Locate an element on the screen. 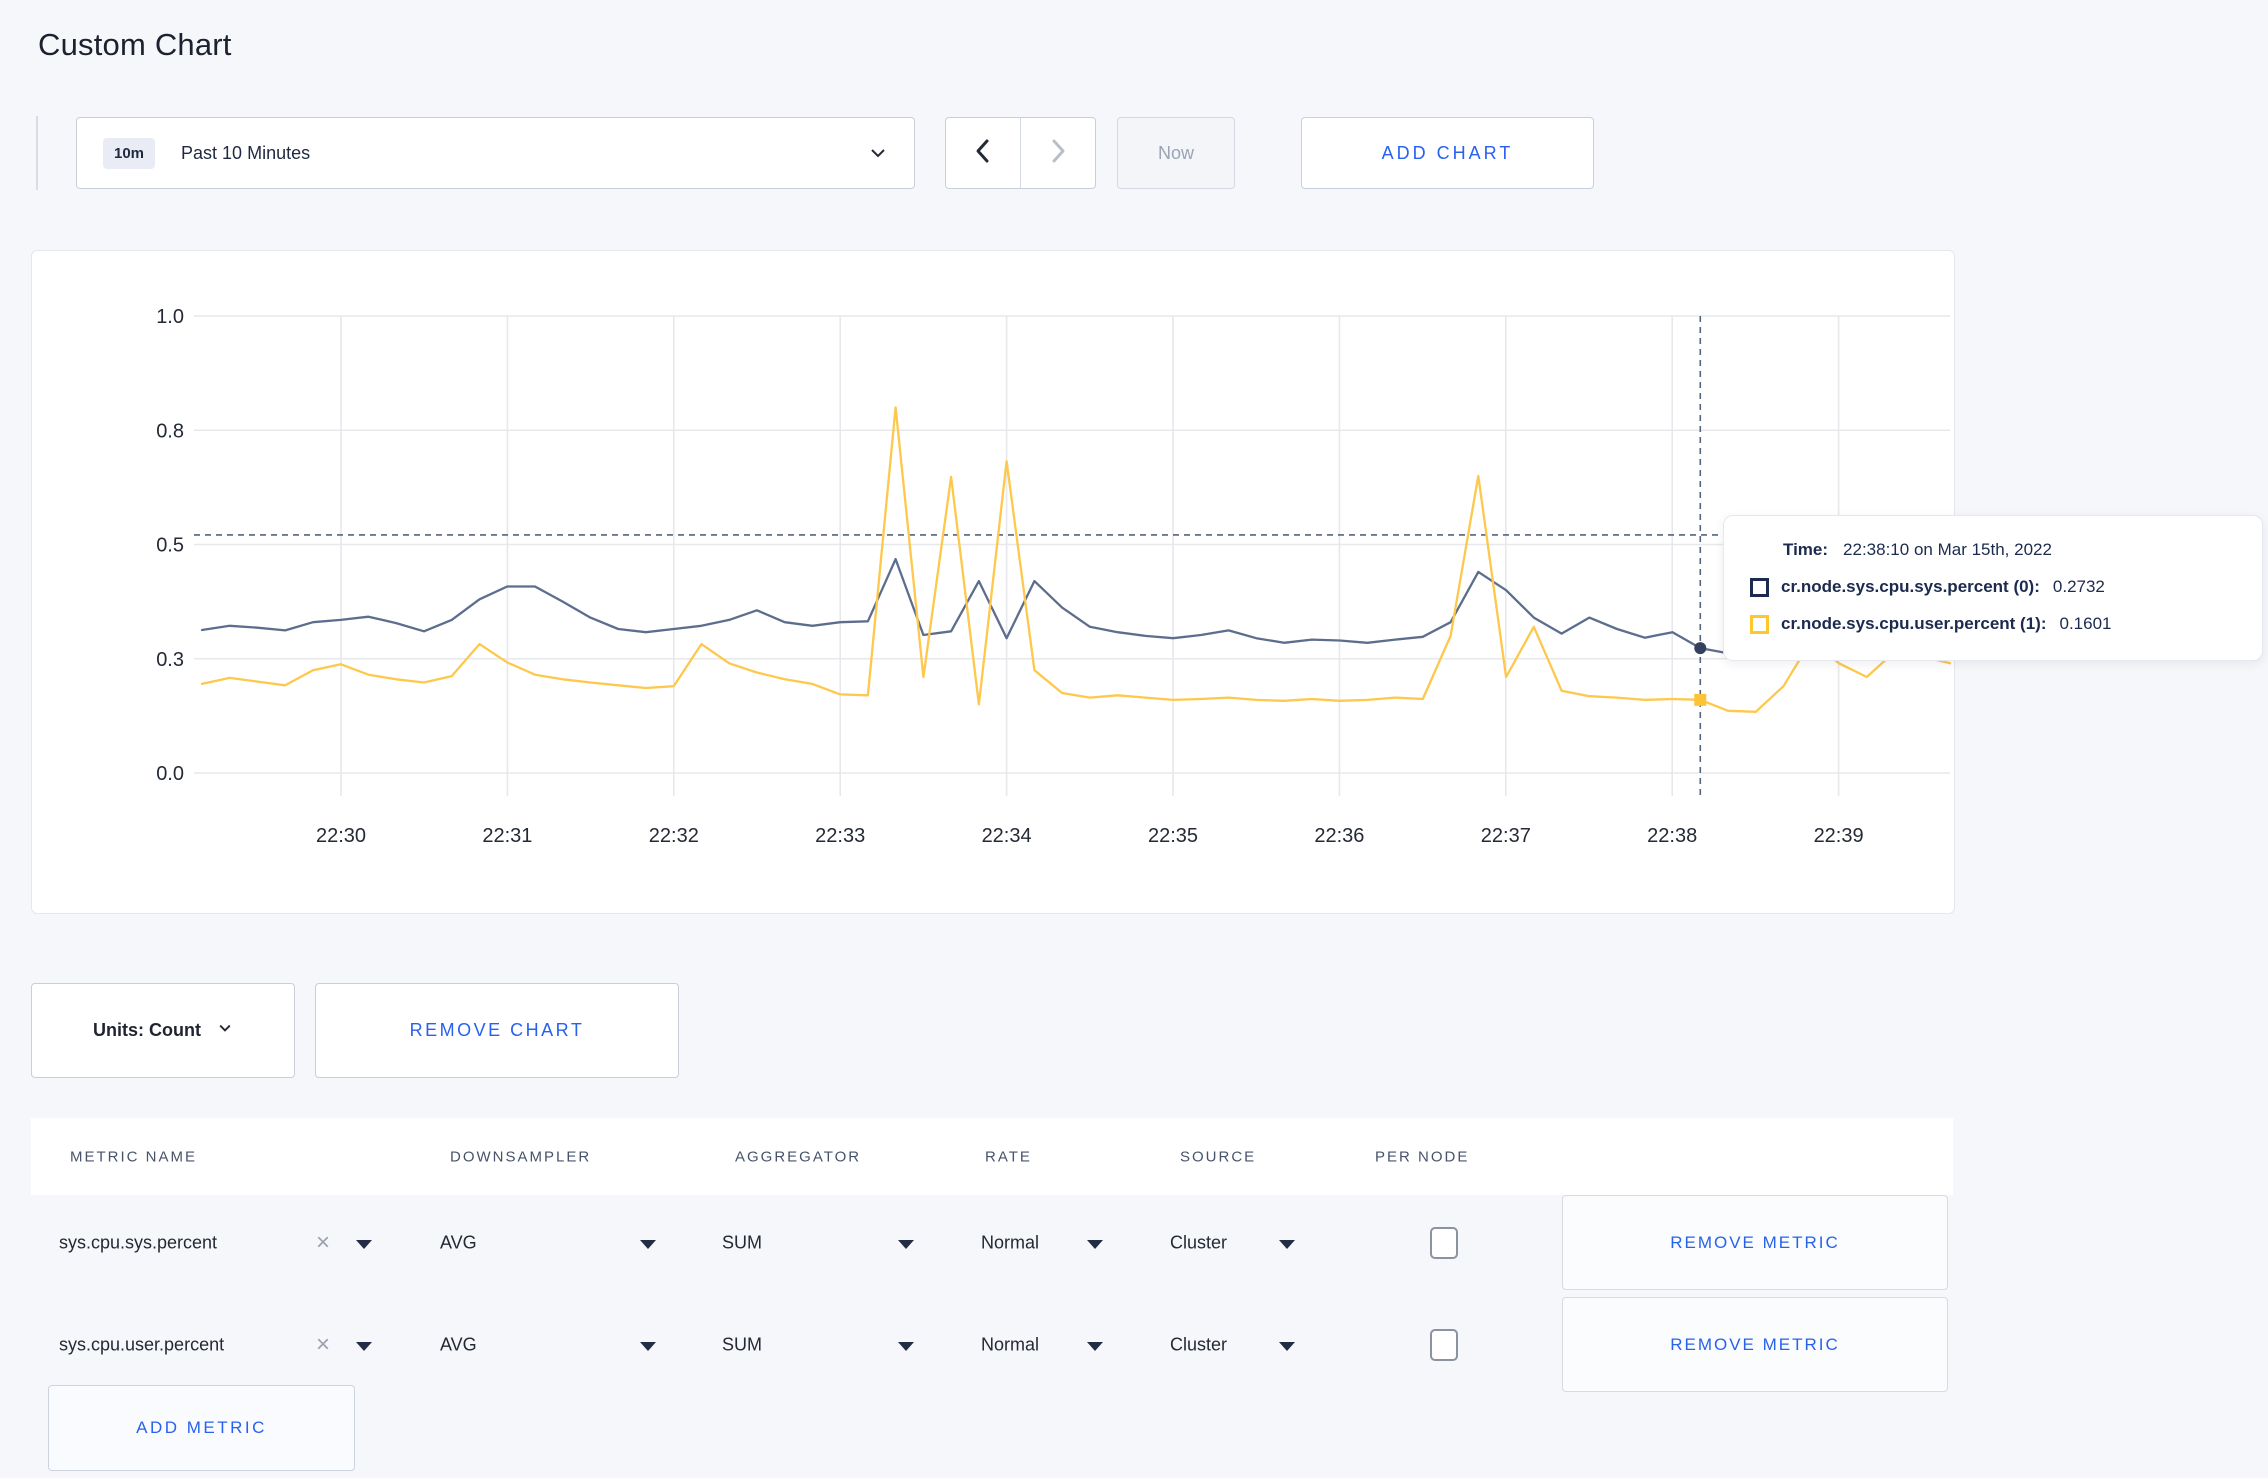  page-title: Custom Chart is located at coordinates (135, 44).